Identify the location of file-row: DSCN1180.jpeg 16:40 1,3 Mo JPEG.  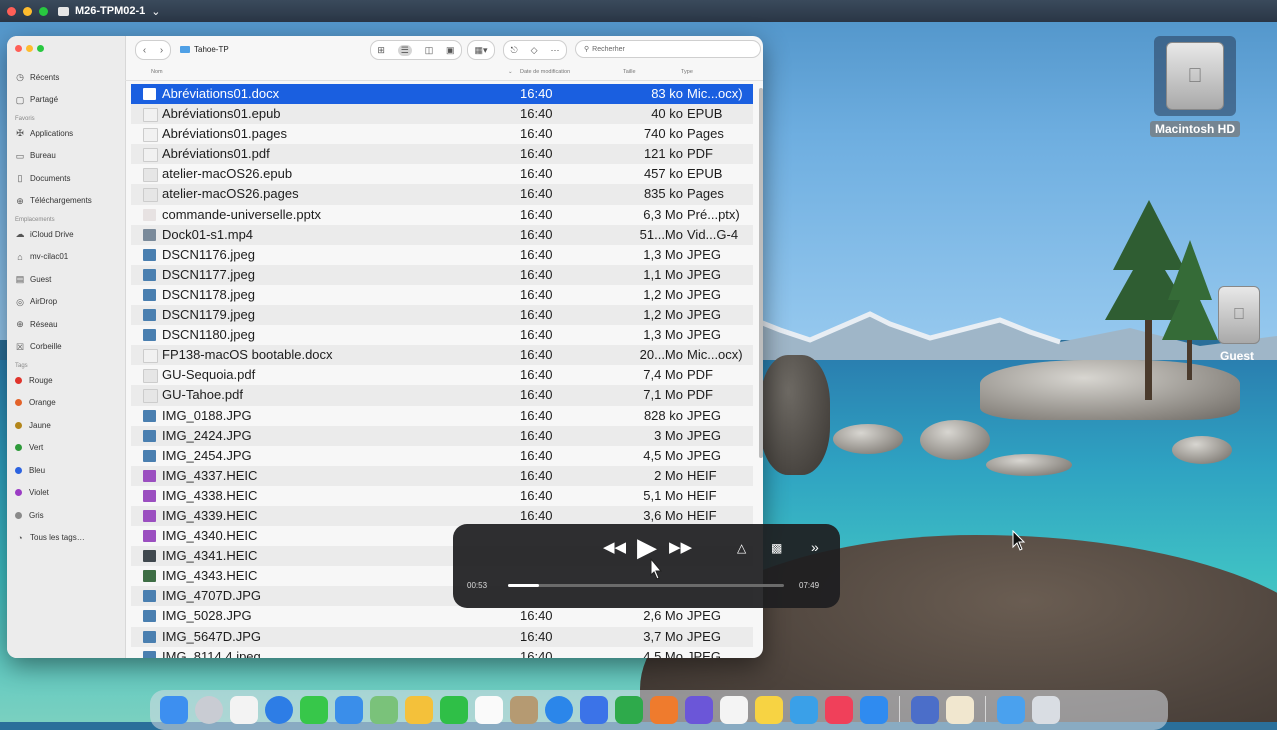
(442, 335).